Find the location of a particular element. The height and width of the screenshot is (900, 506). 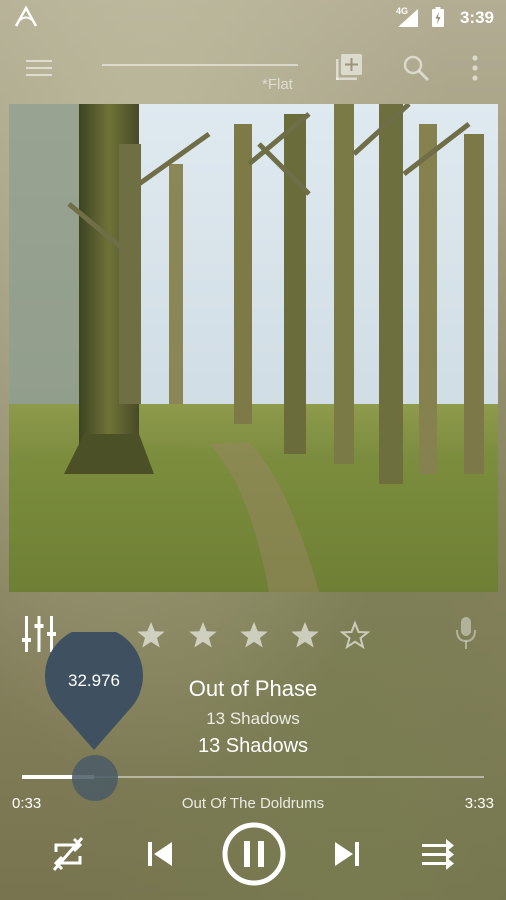

more-vert-icon is located at coordinates (475, 68).